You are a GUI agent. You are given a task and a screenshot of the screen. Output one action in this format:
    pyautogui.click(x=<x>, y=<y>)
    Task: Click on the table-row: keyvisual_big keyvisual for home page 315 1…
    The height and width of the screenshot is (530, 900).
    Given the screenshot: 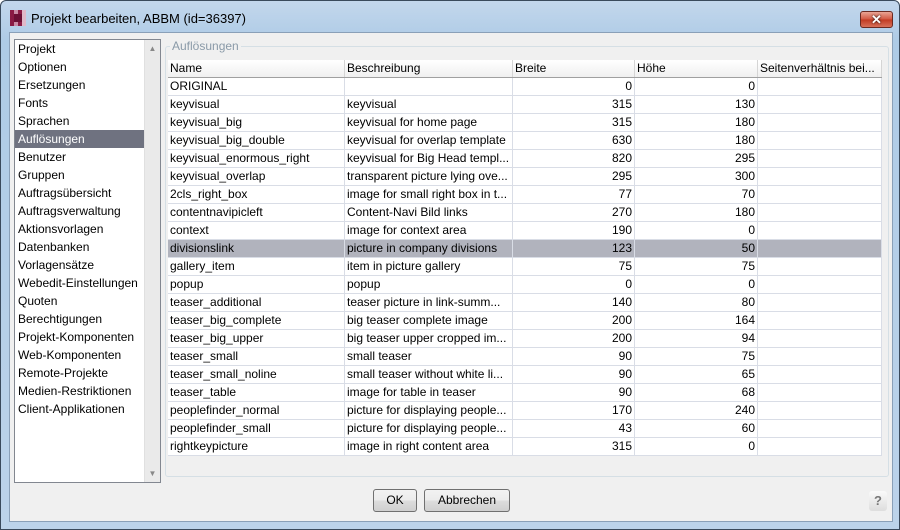 What is the action you would take?
    pyautogui.click(x=525, y=123)
    